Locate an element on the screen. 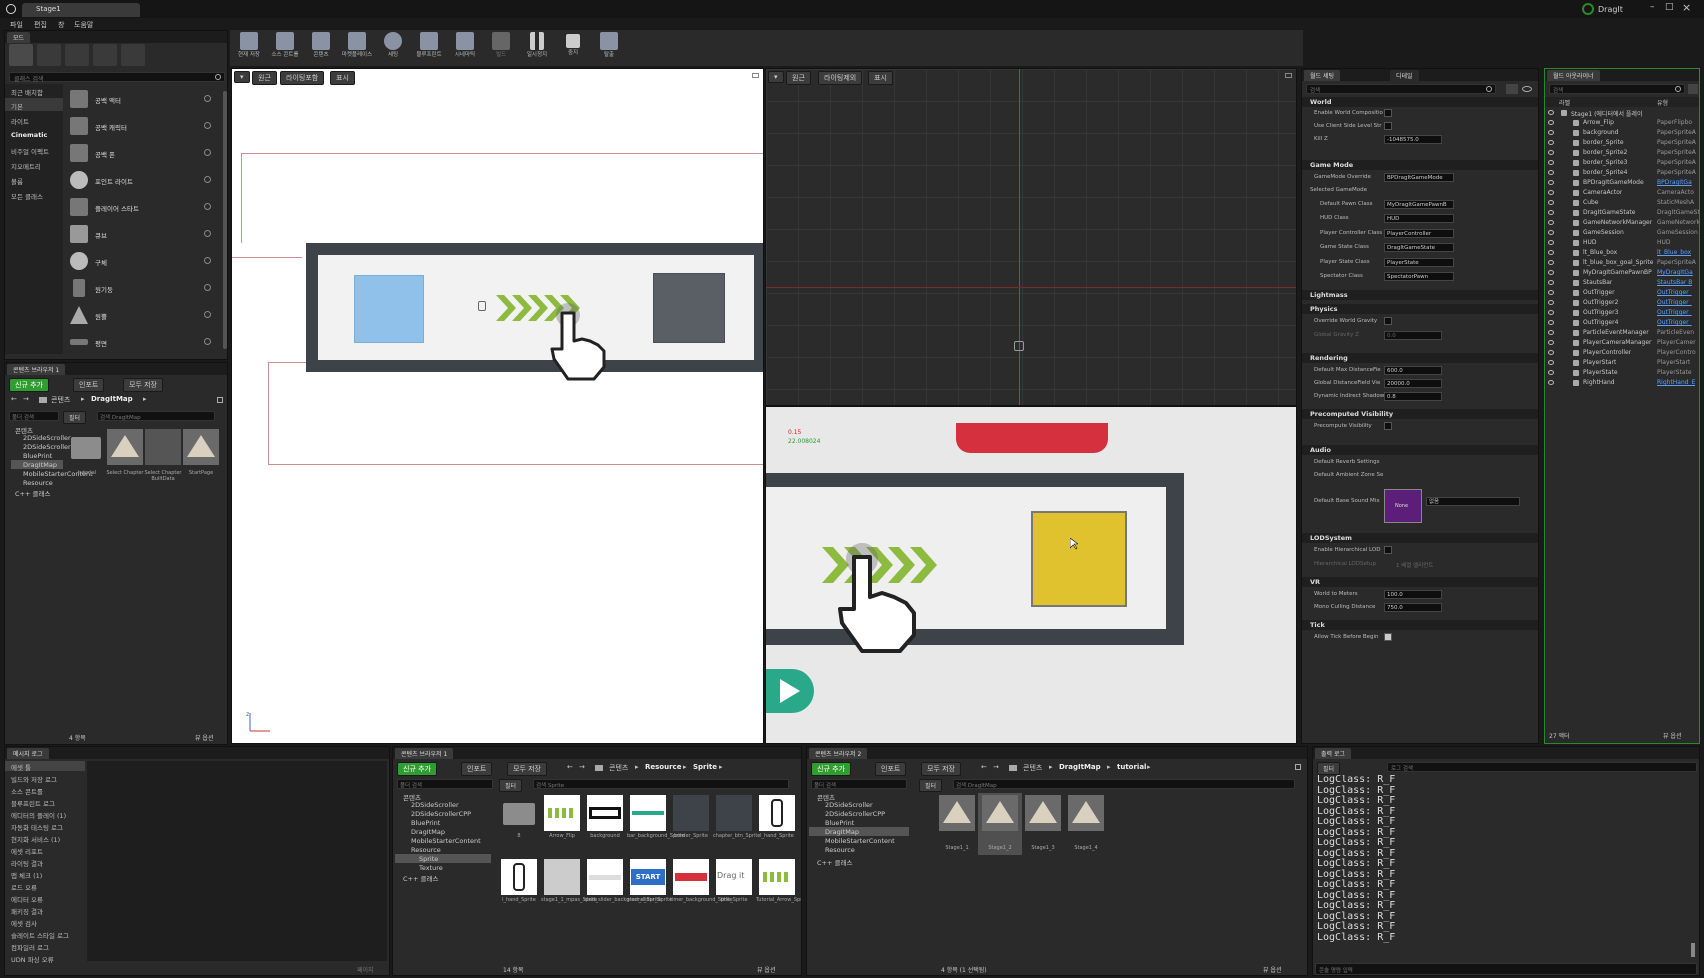 The height and width of the screenshot is (978, 1704). tree-item: MobileStarterContent is located at coordinates (446, 841).